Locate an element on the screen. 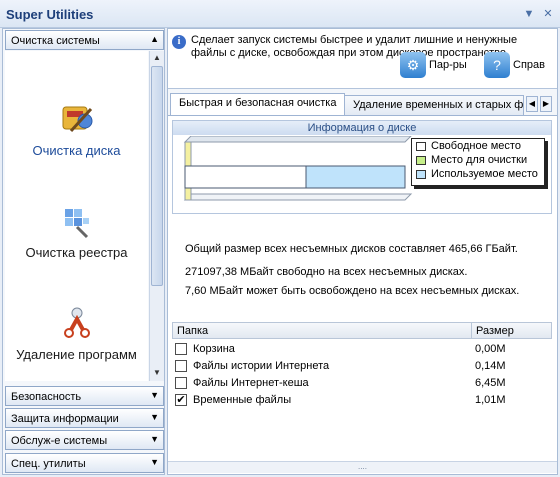 This screenshot has height=477, width=560. help-label: Справ is located at coordinates (529, 65).